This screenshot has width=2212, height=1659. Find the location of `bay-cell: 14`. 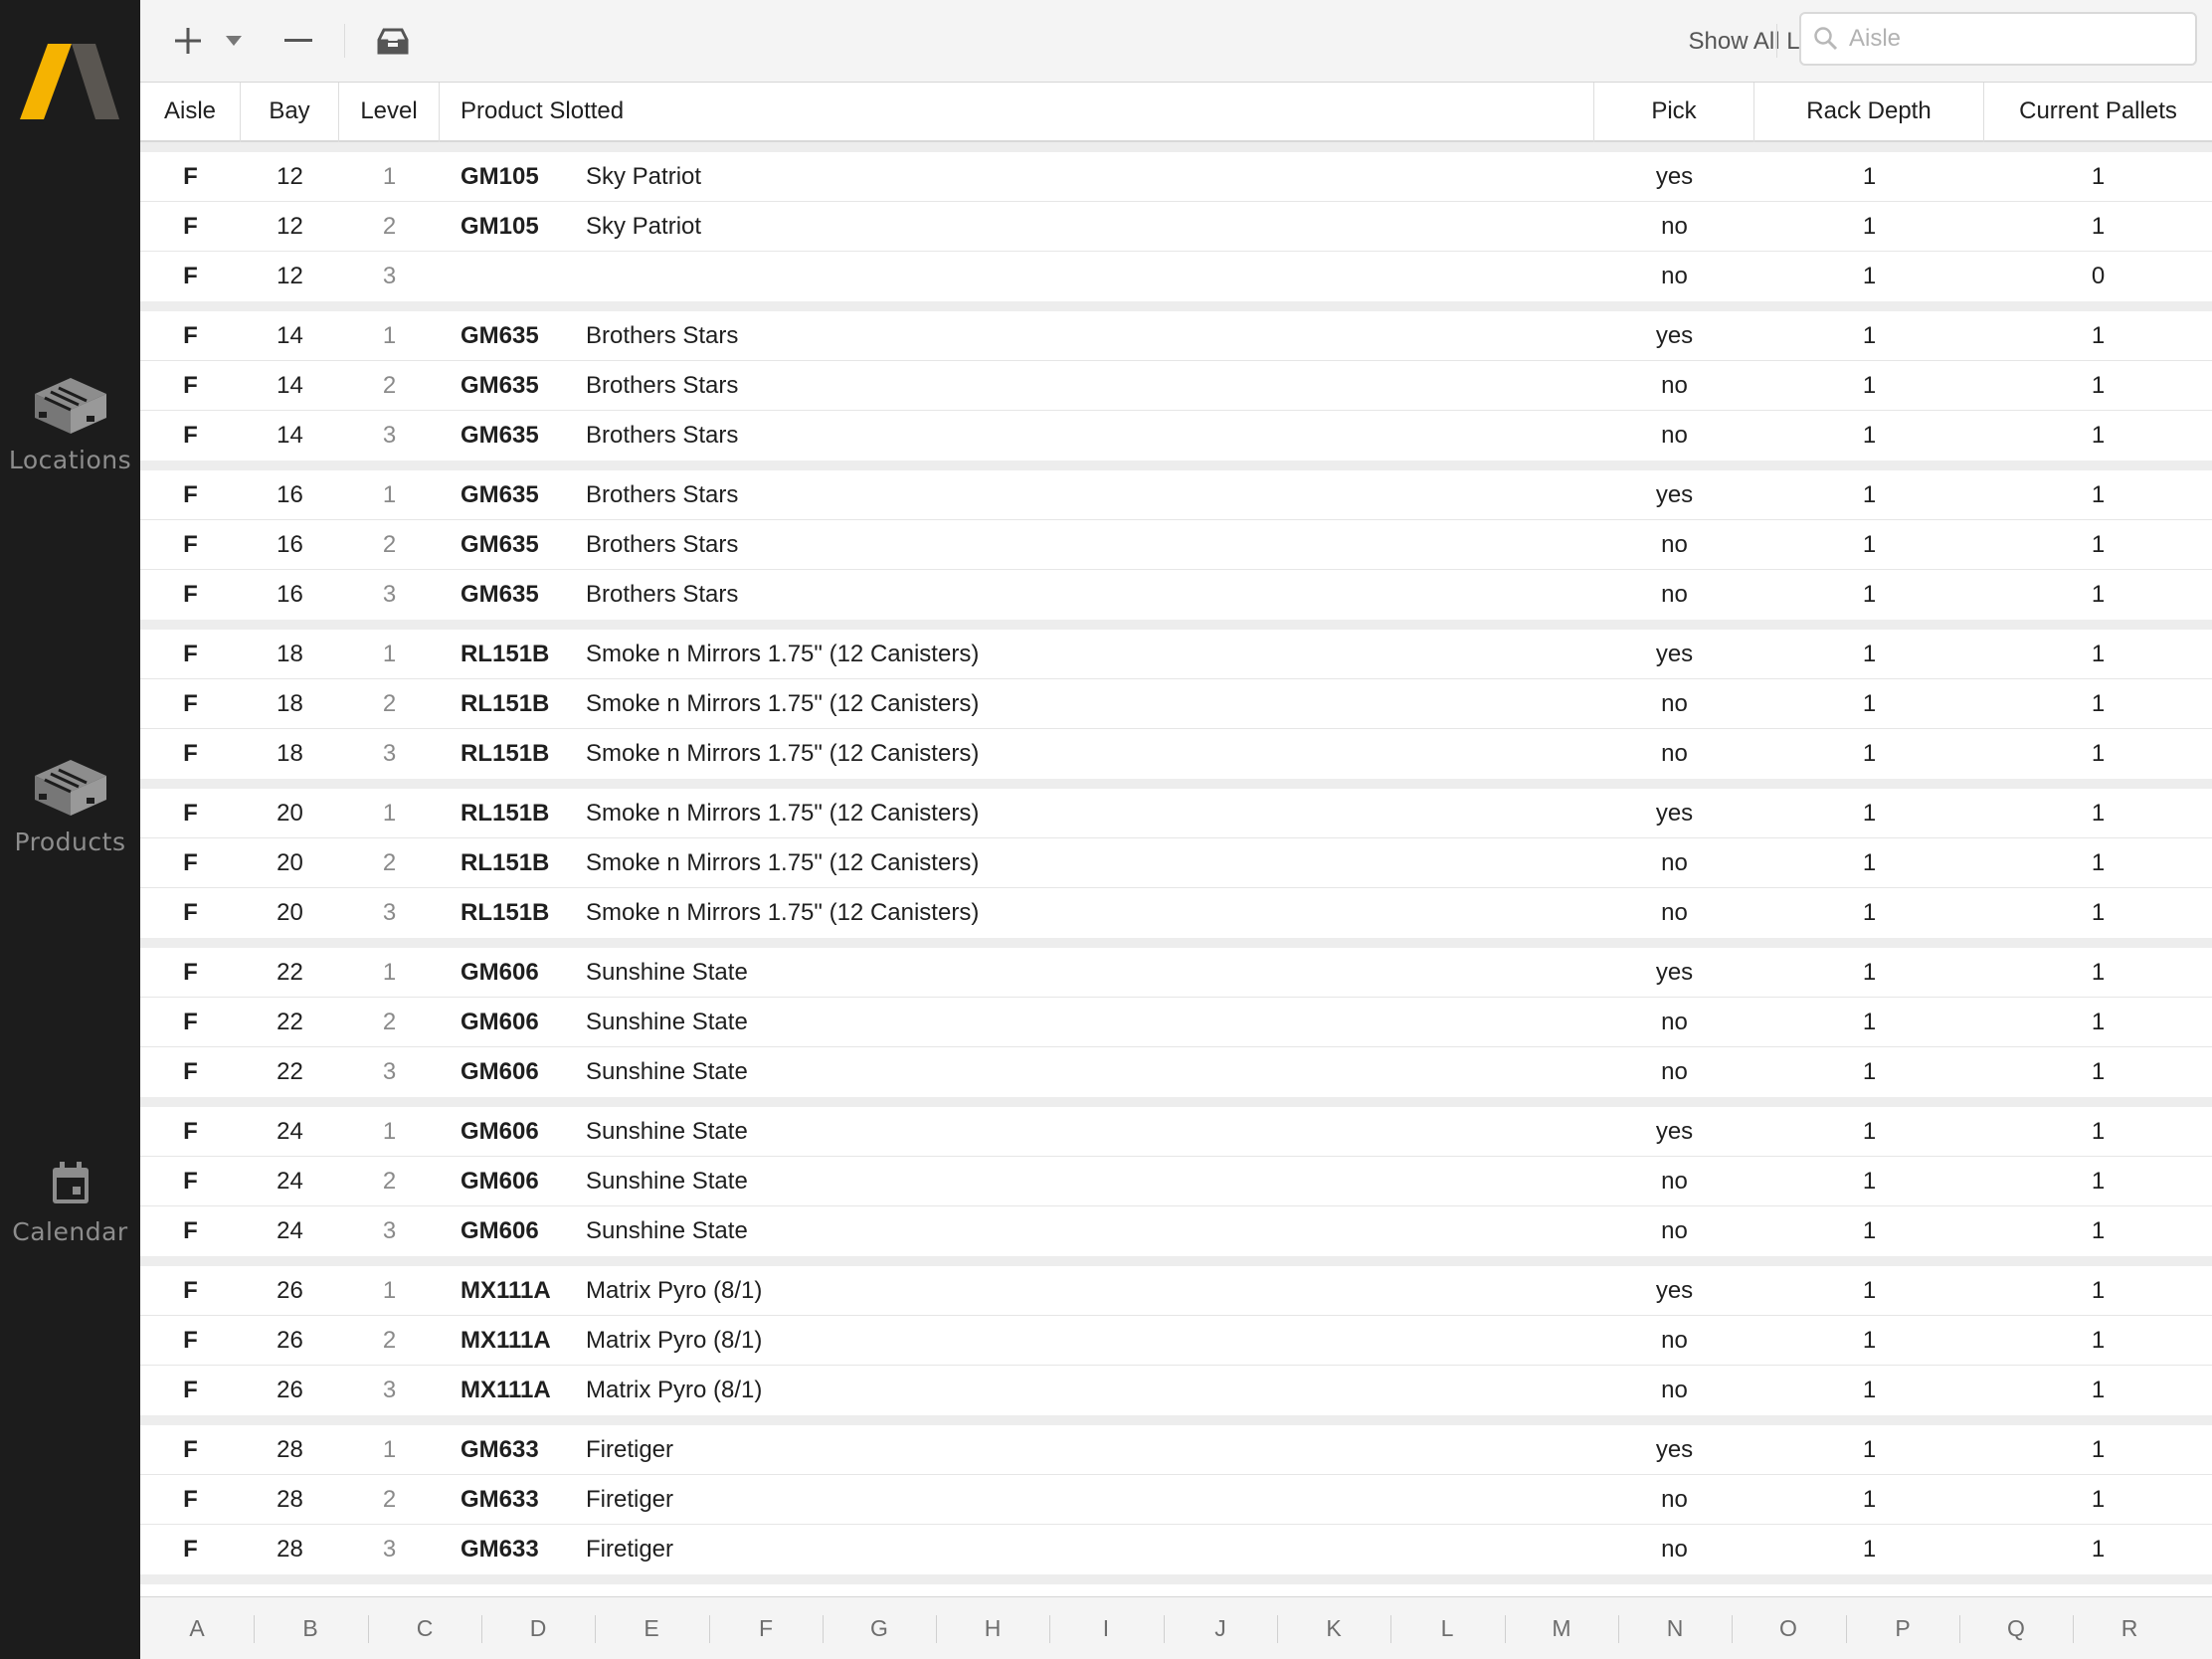

bay-cell: 14 is located at coordinates (289, 385).